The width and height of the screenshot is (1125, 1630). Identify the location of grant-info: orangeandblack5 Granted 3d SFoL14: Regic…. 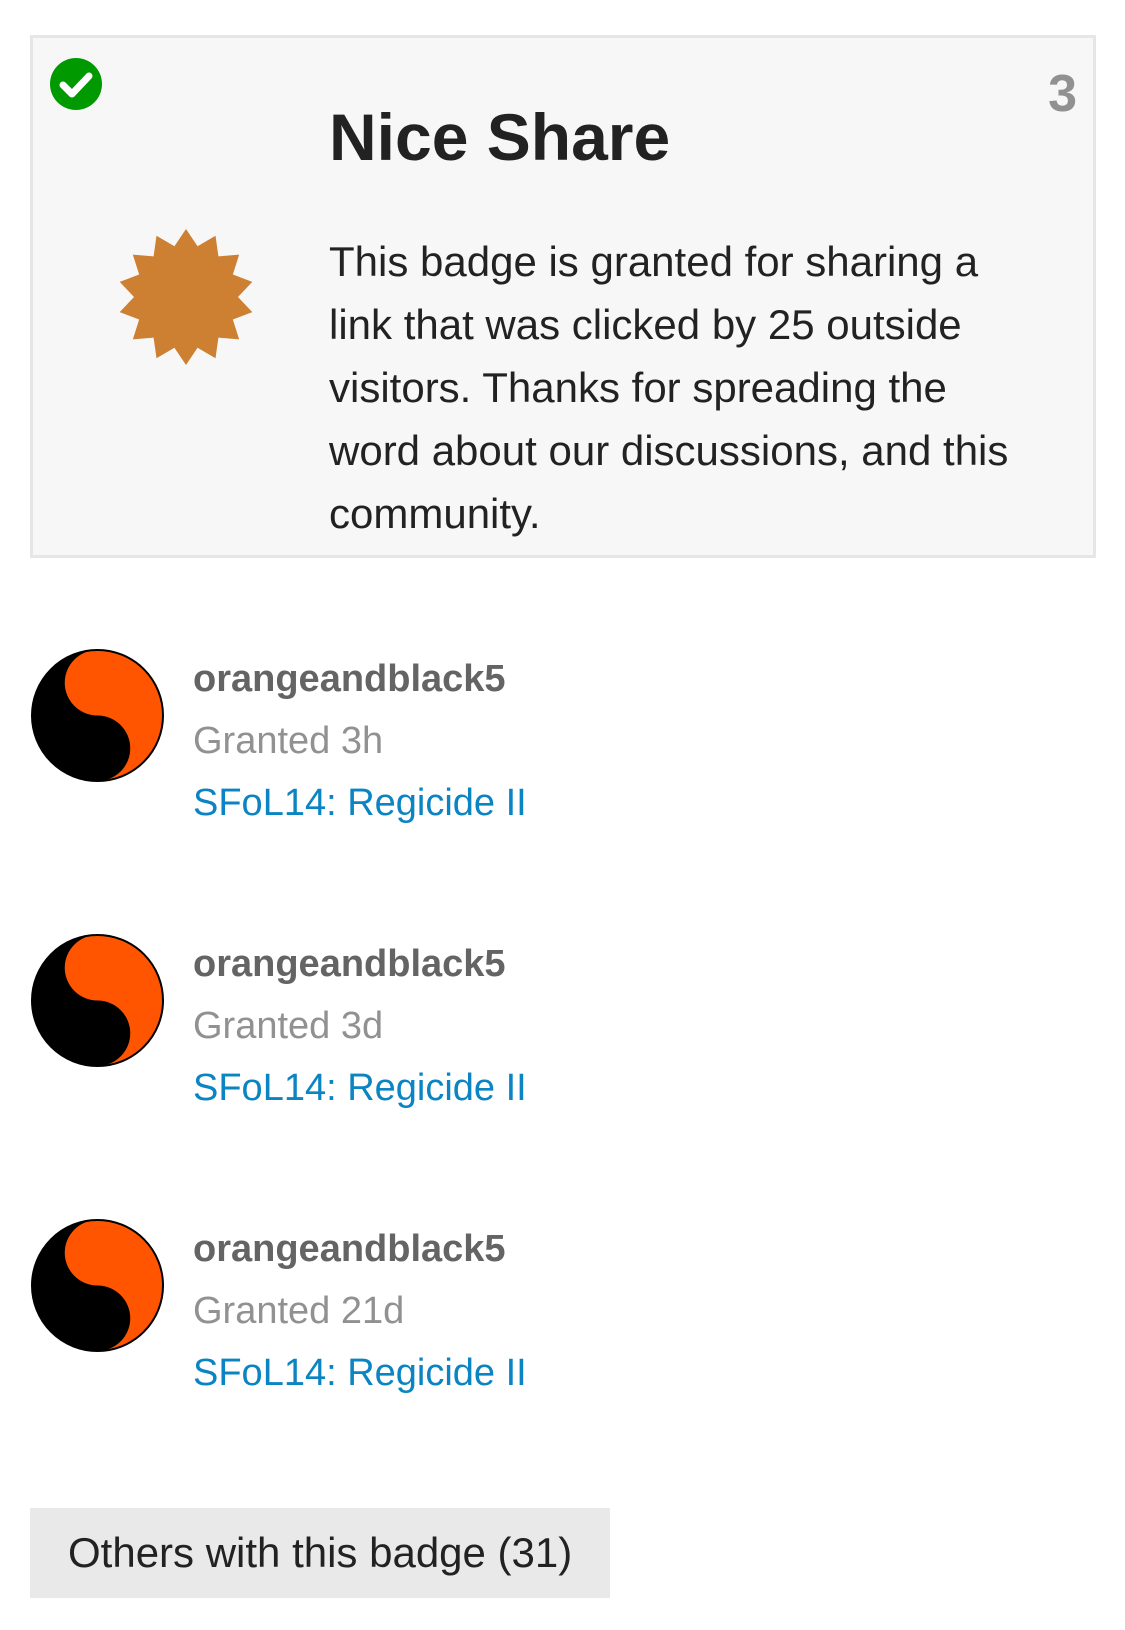
(360, 1026).